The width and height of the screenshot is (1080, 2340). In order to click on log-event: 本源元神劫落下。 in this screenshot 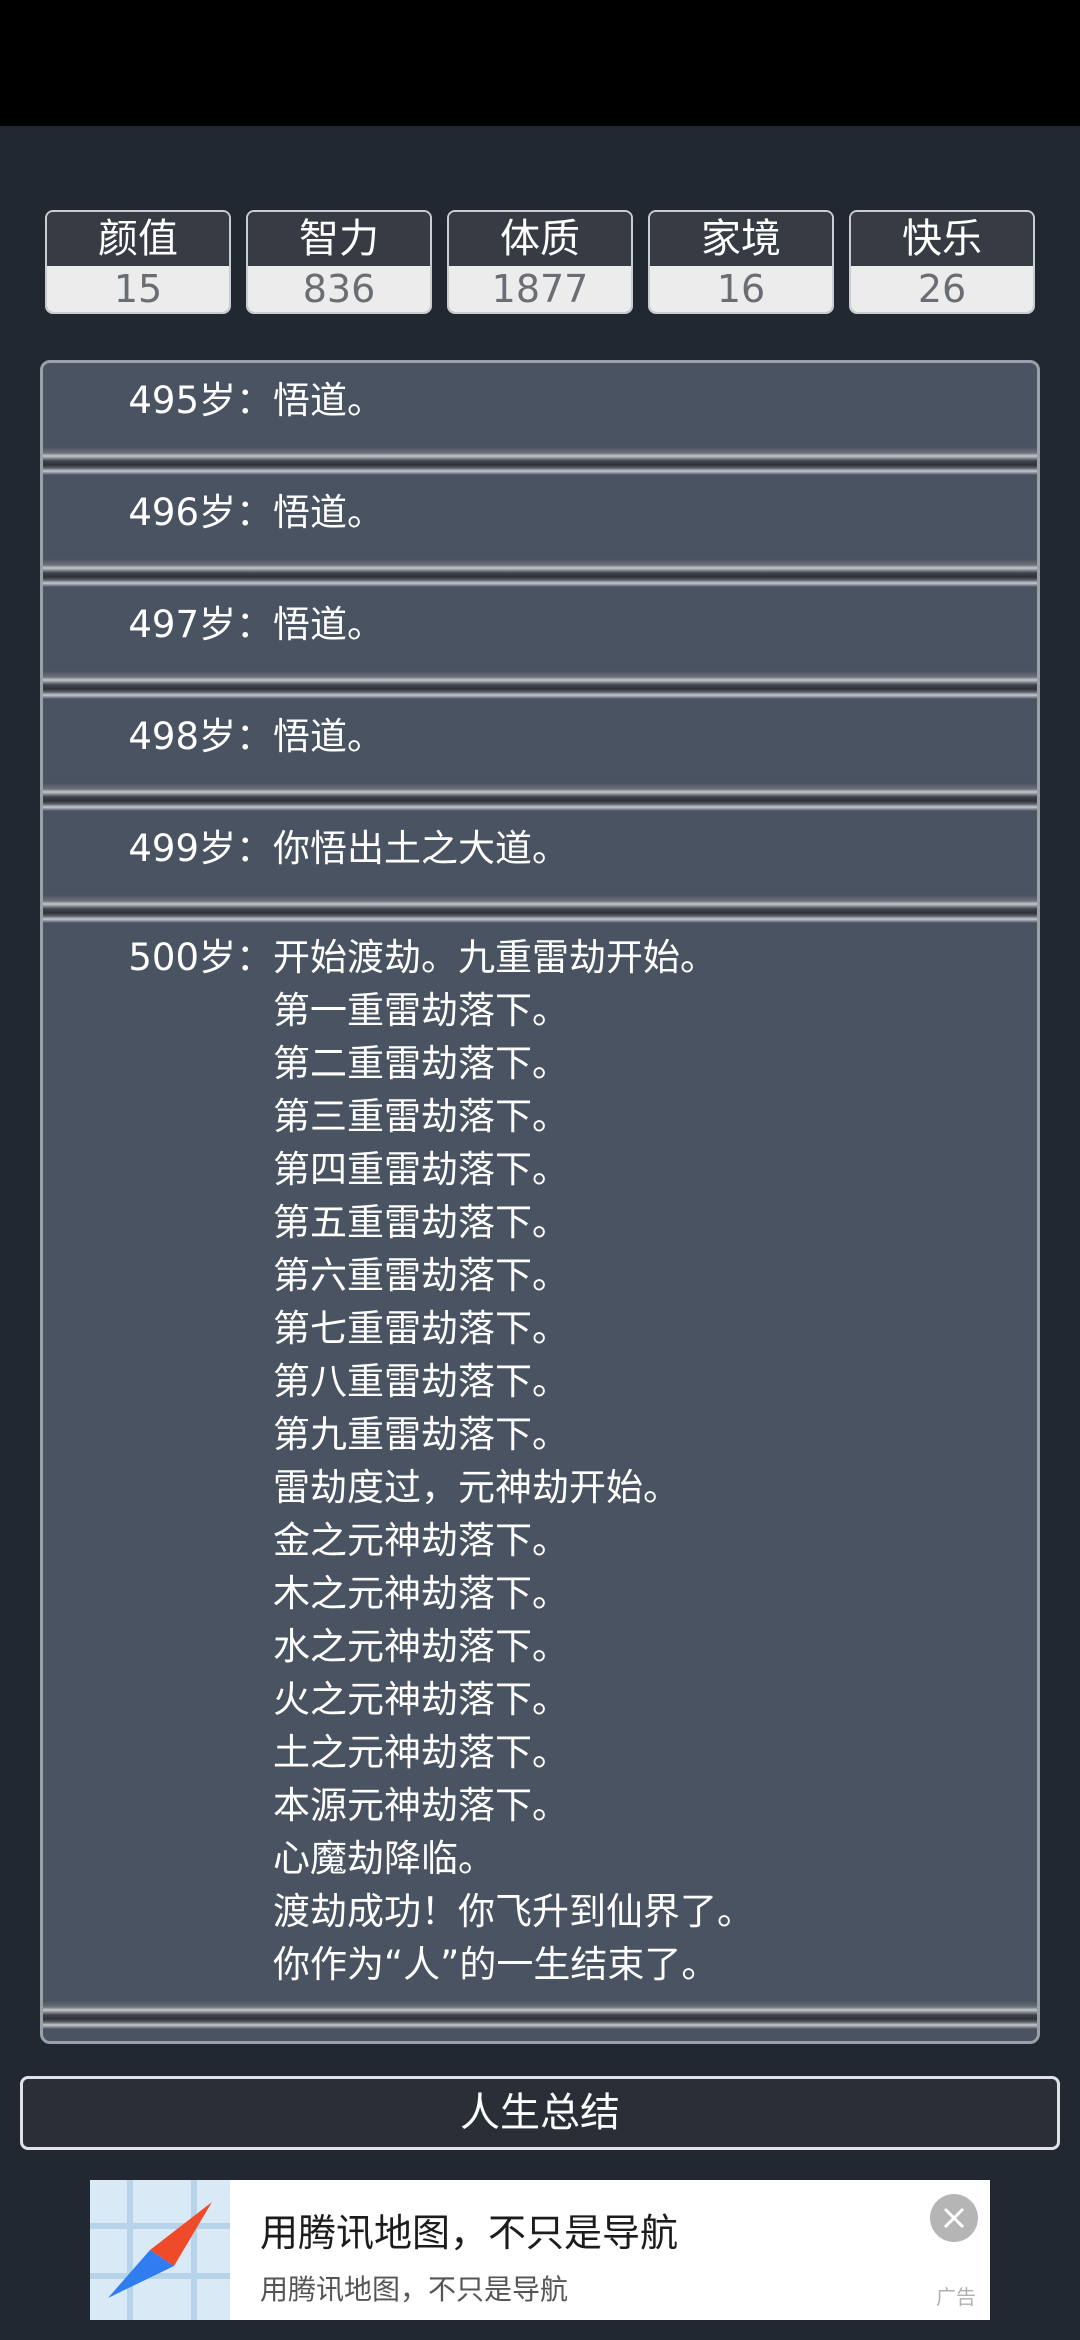, I will do `click(421, 1805)`.